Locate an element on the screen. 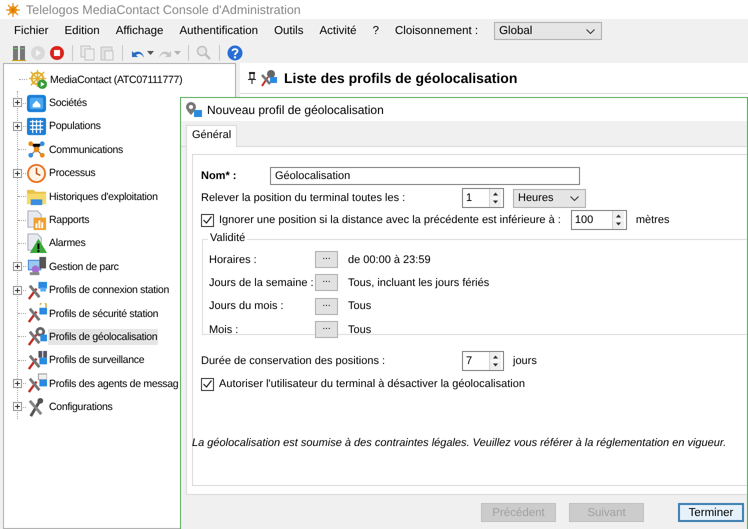 This screenshot has width=748, height=529. wheel-icon is located at coordinates (37, 79).